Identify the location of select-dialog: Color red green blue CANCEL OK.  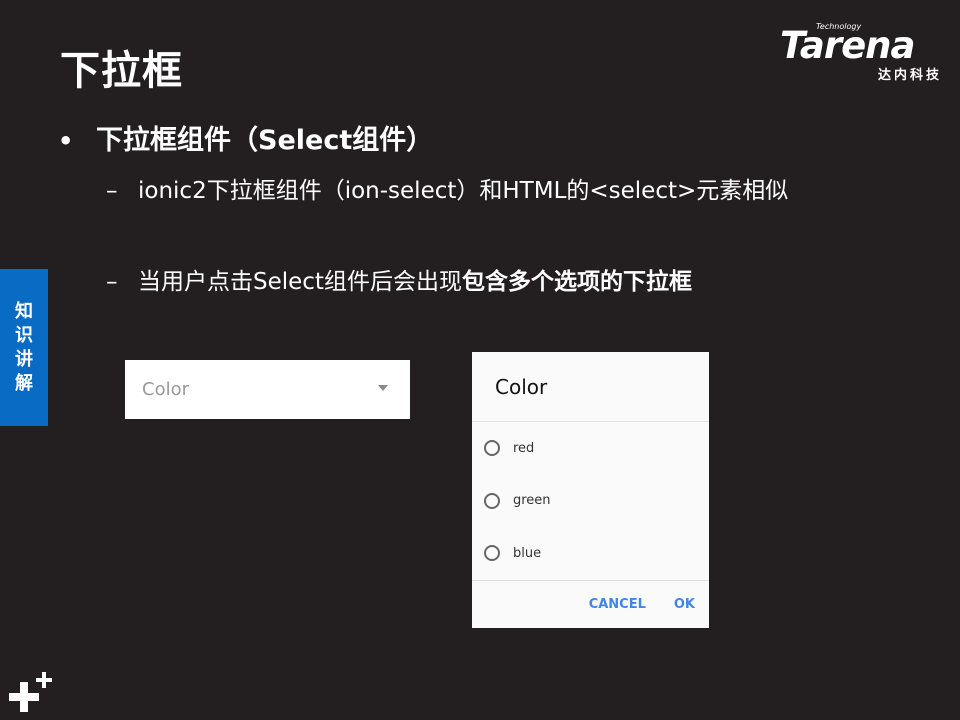
(590, 490).